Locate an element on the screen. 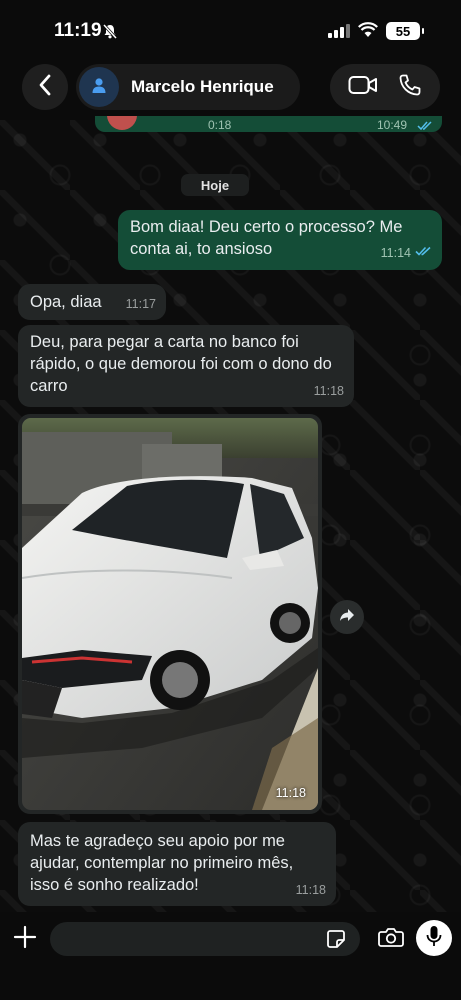 The width and height of the screenshot is (461, 1000). message-bubble-incoming: Opa, diaa 11:17 is located at coordinates (92, 302).